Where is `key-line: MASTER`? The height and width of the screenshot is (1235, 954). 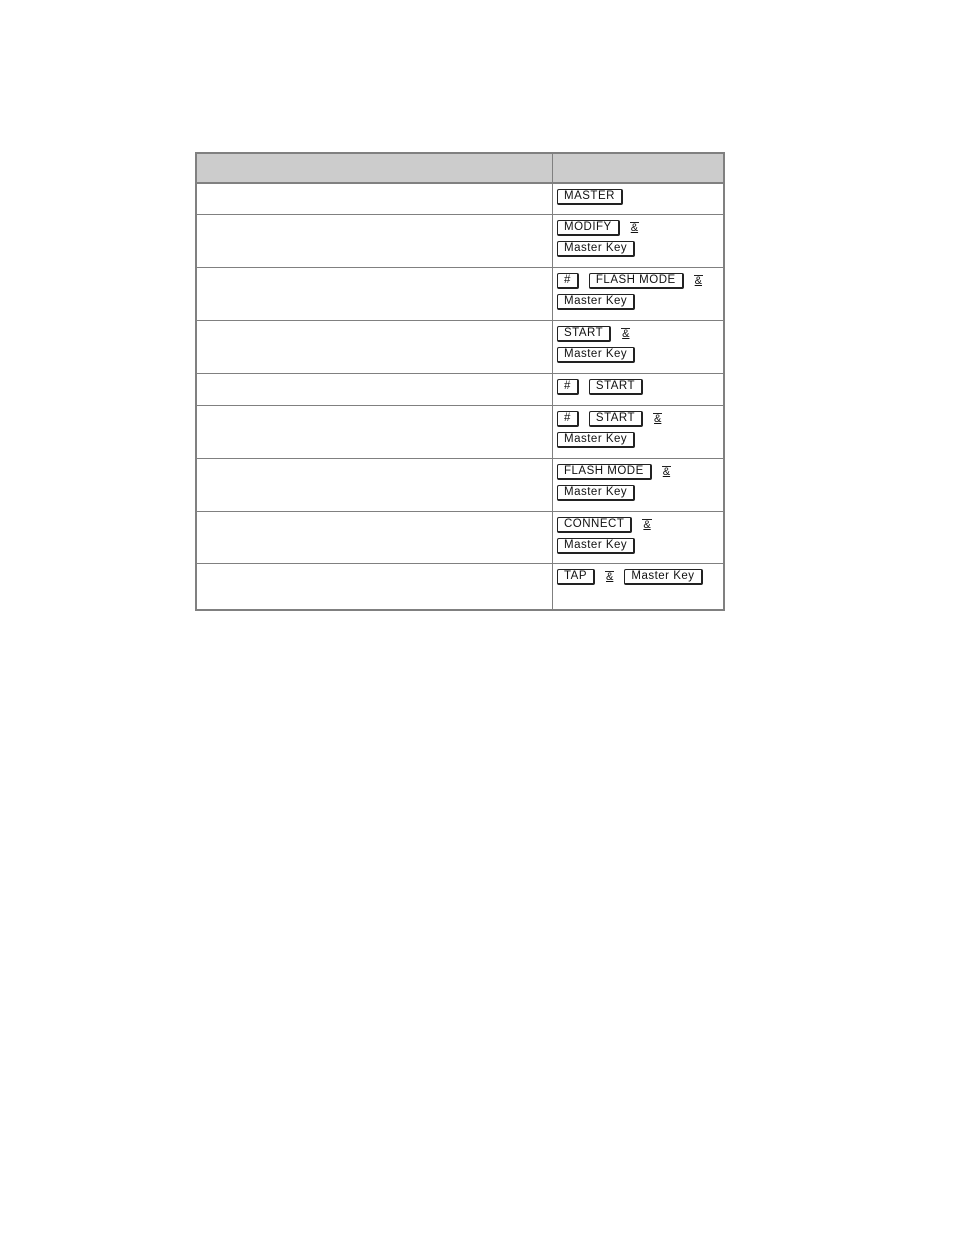 key-line: MASTER is located at coordinates (638, 197).